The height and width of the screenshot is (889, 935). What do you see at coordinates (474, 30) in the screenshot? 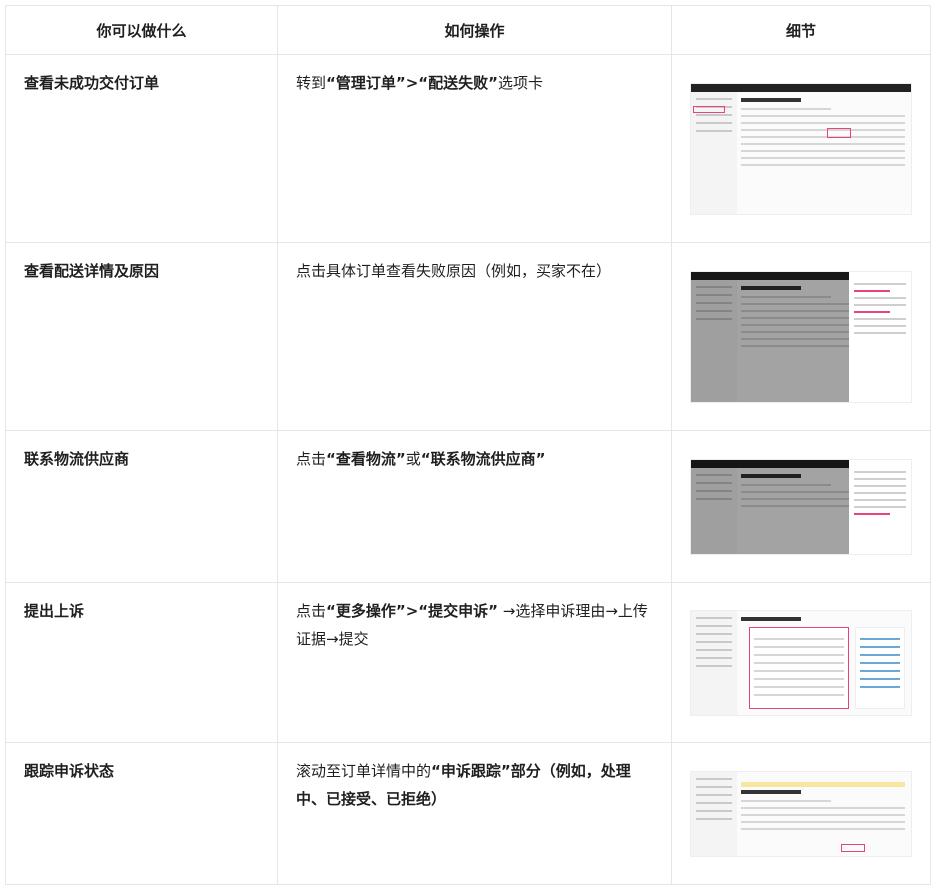
I see `header-steps: 如何操作` at bounding box center [474, 30].